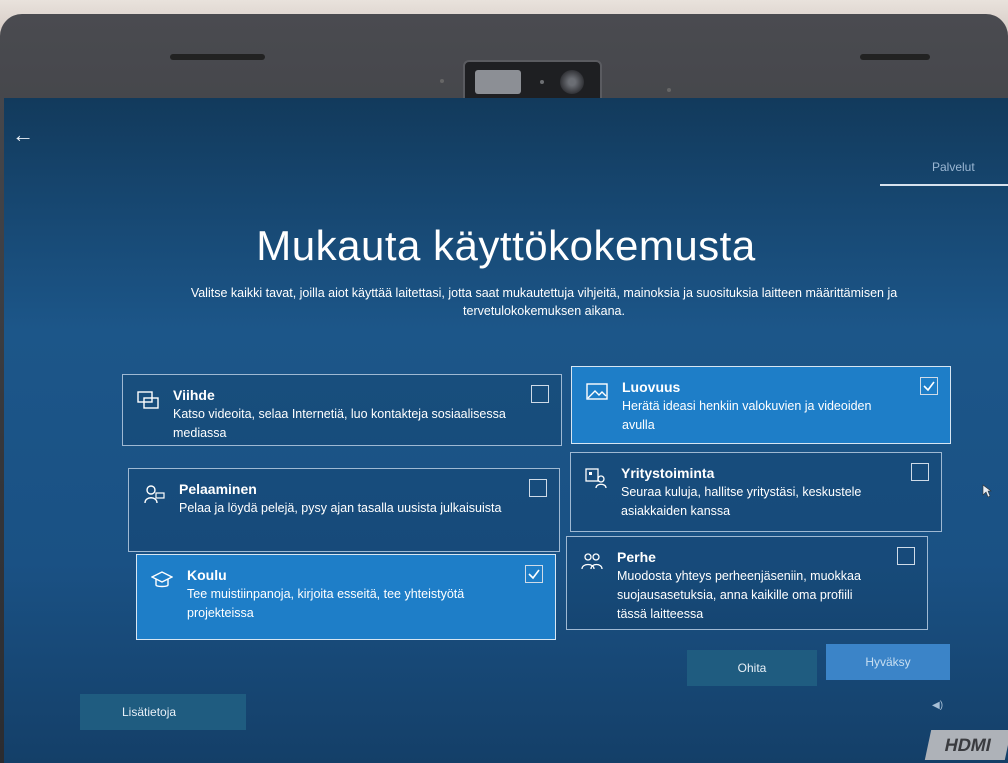 Image resolution: width=1008 pixels, height=763 pixels. Describe the element at coordinates (148, 400) in the screenshot. I see `entertainment-icon` at that location.